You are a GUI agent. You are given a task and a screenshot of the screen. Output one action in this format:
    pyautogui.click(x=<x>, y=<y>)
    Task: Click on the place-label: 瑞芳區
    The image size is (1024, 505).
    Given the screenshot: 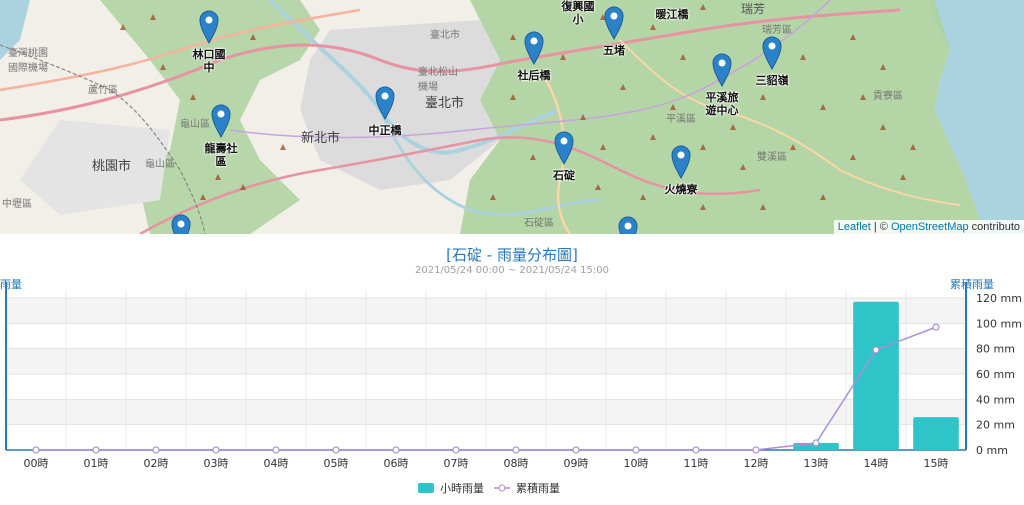 What is the action you would take?
    pyautogui.click(x=777, y=30)
    